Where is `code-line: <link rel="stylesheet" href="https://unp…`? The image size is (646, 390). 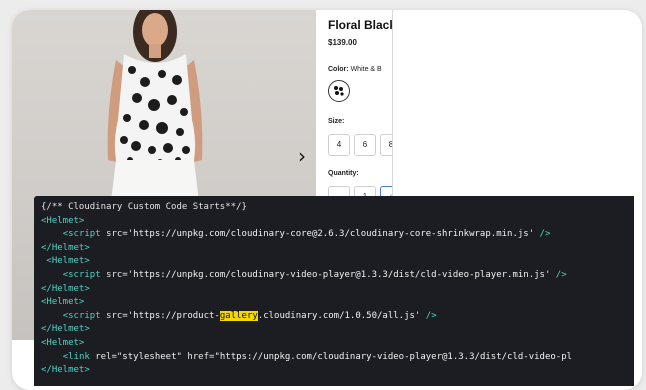 code-line: <link rel="stylesheet" href="https://unp… is located at coordinates (306, 358).